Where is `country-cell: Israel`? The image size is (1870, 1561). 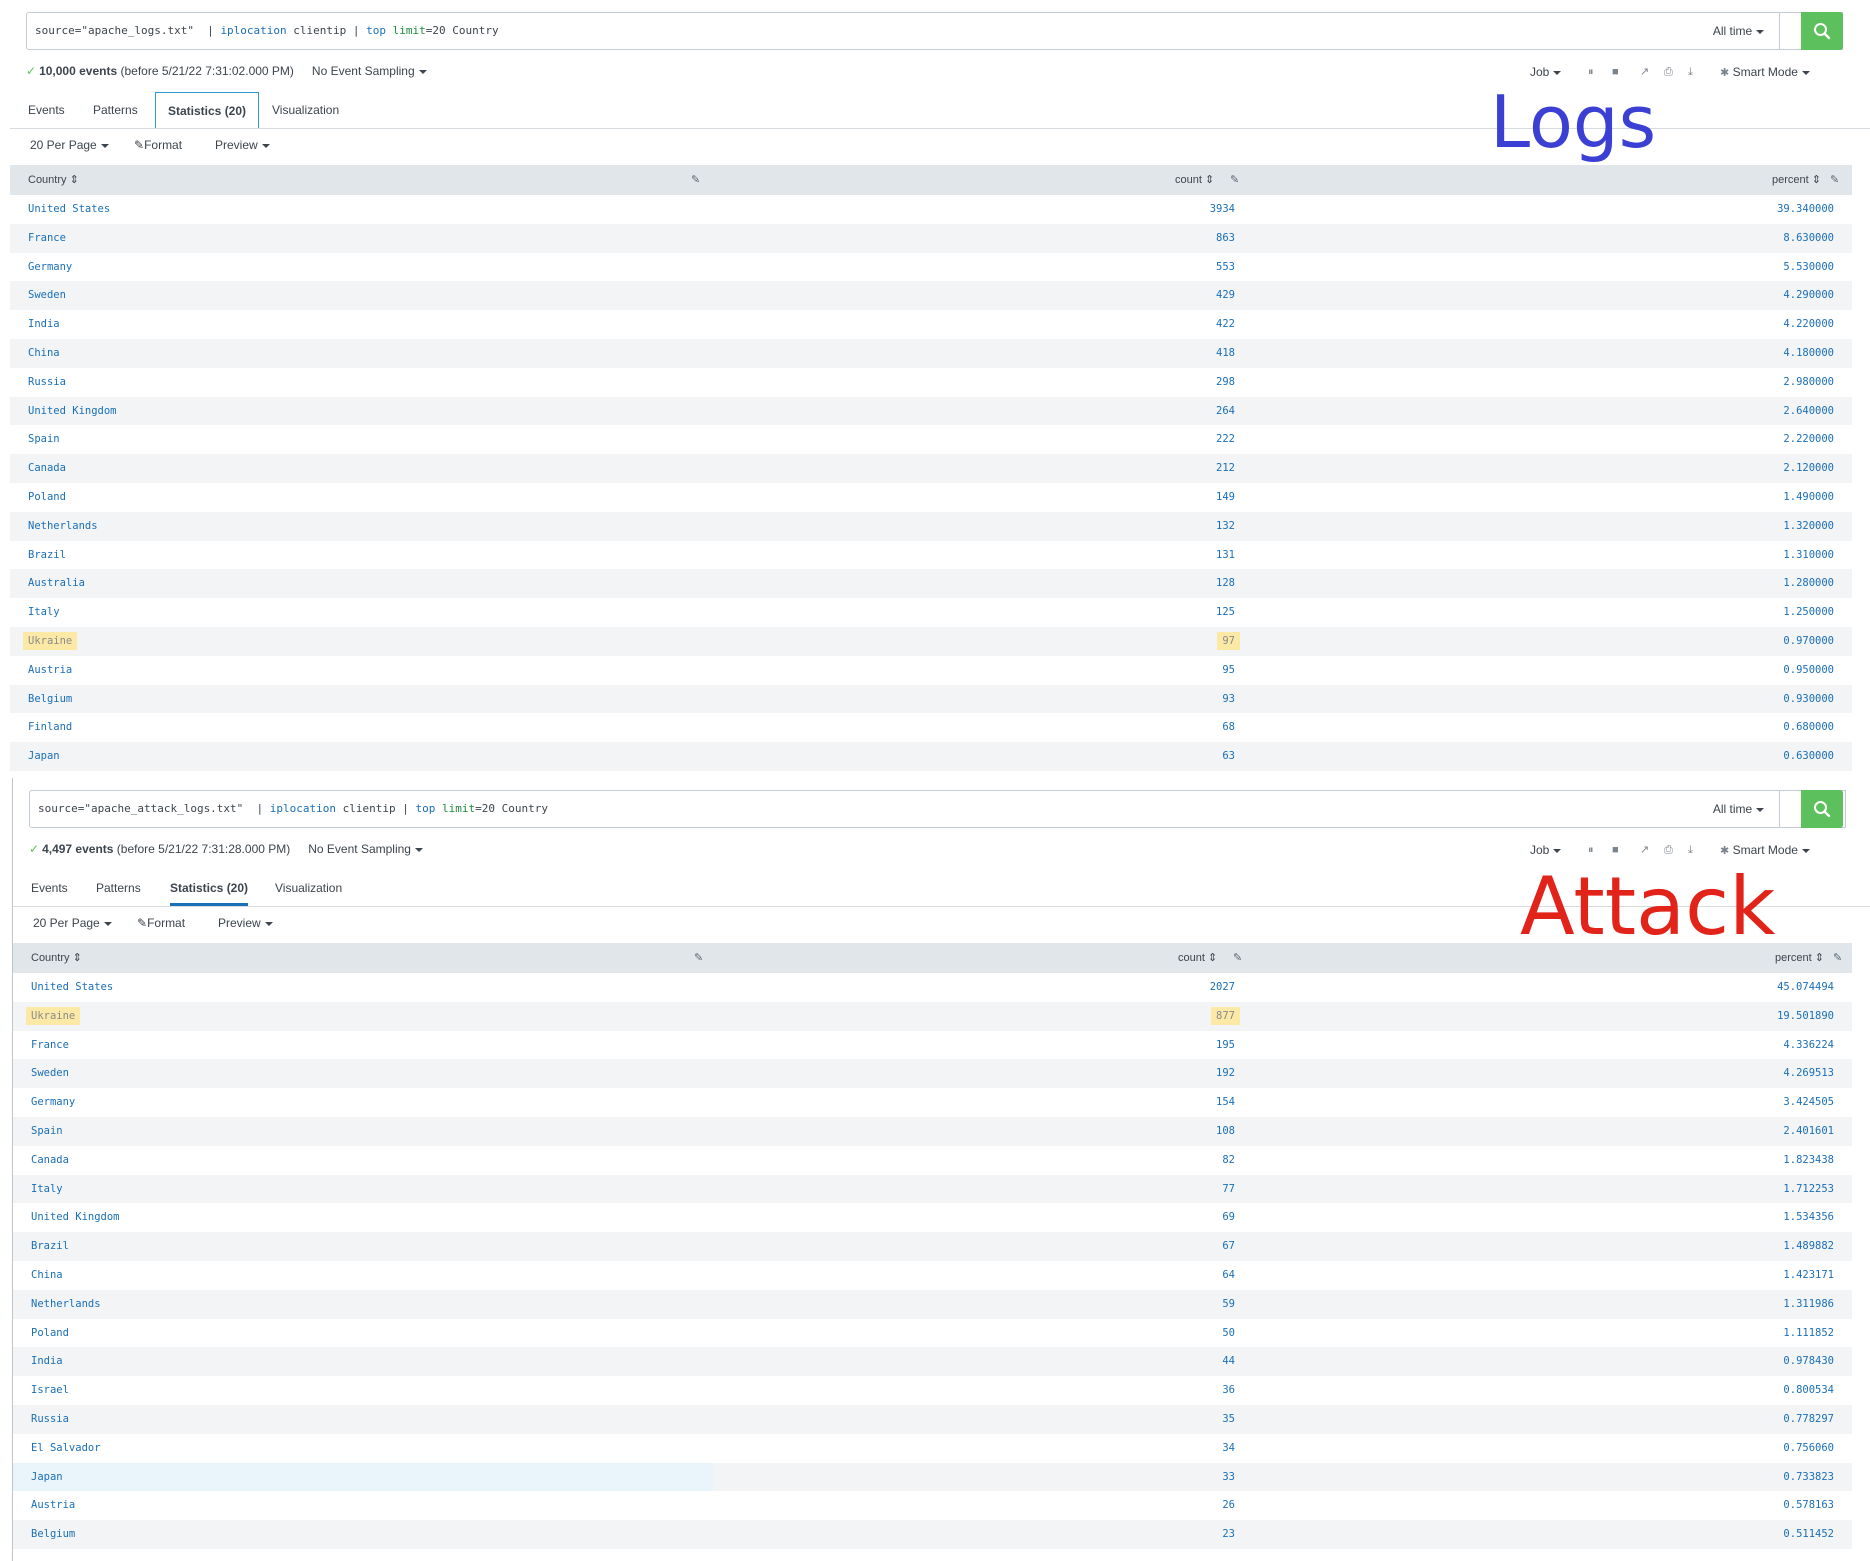
country-cell: Israel is located at coordinates (50, 1390).